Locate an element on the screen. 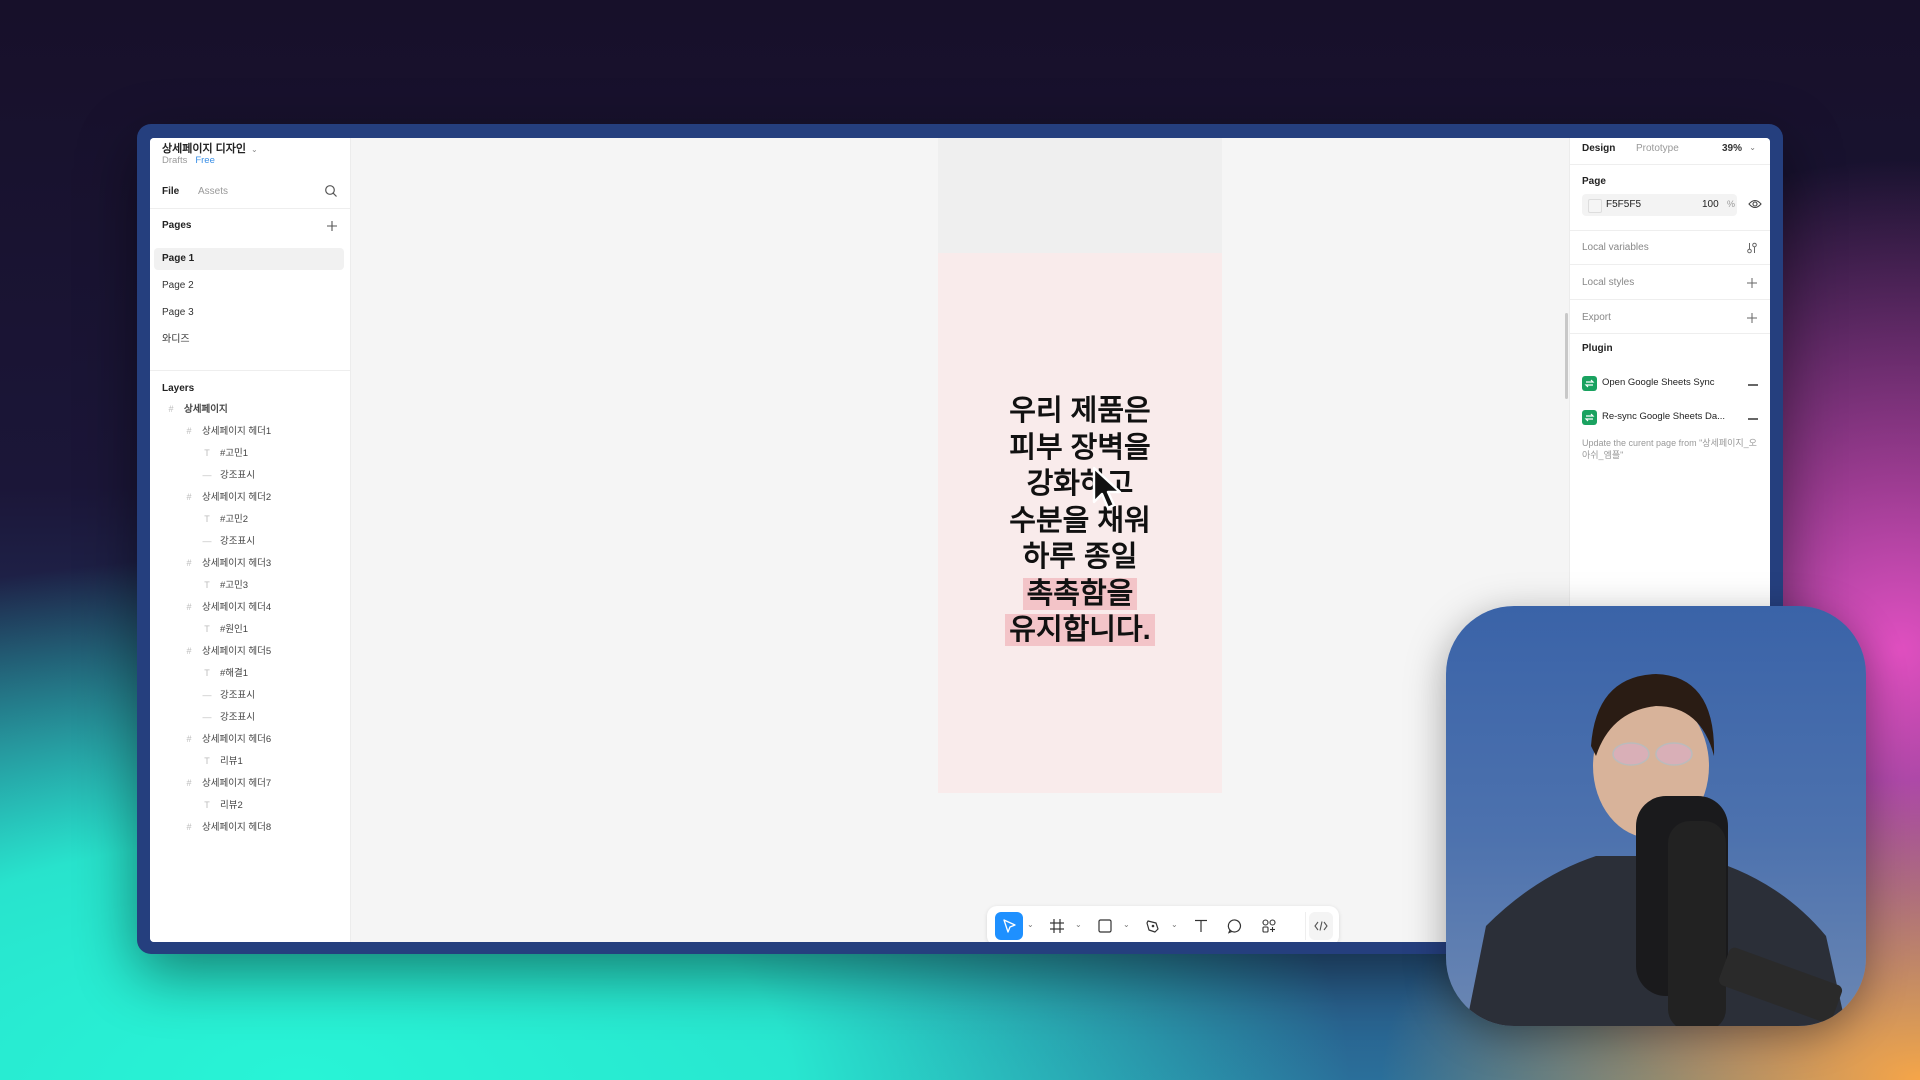 This screenshot has height=1080, width=1920. detail-page-frame: 우리 제품은 피부 장벽을 강화하고 수분을 채워 하루 종일 촉촉함을 유지합니다. is located at coordinates (1080, 523).